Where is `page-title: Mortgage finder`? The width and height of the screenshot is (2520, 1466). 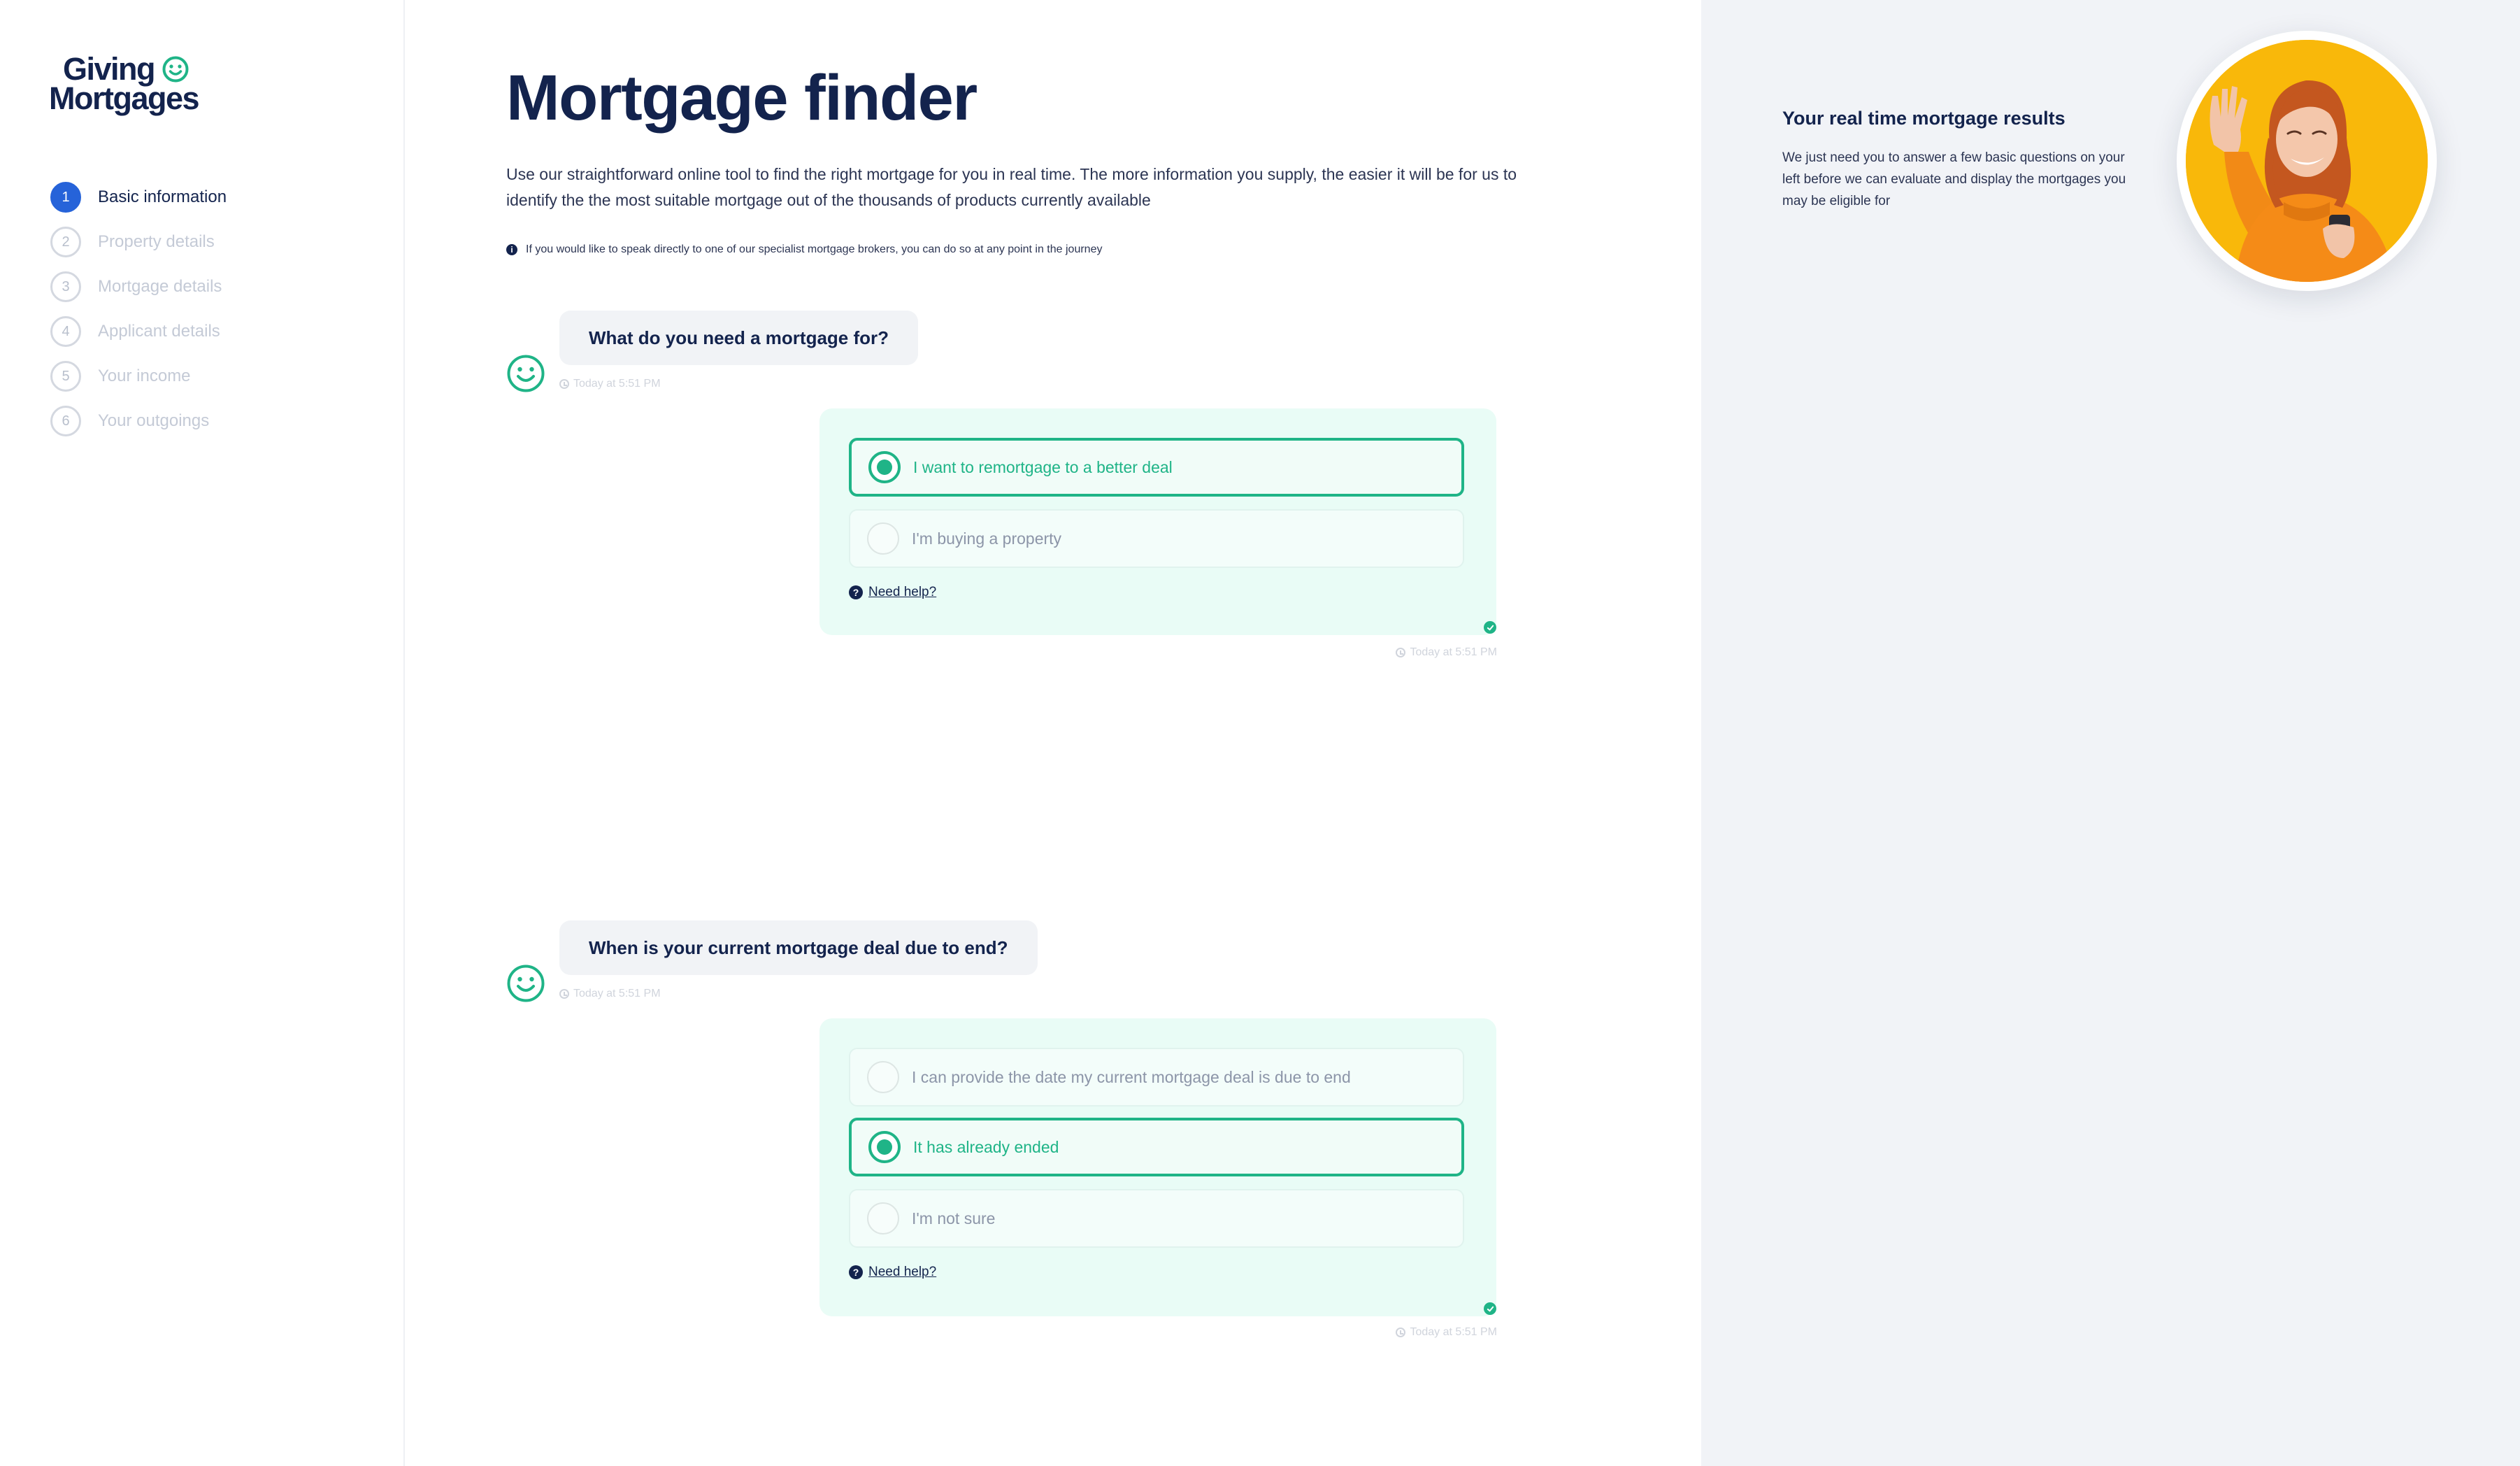
page-title: Mortgage finder is located at coordinates (742, 98).